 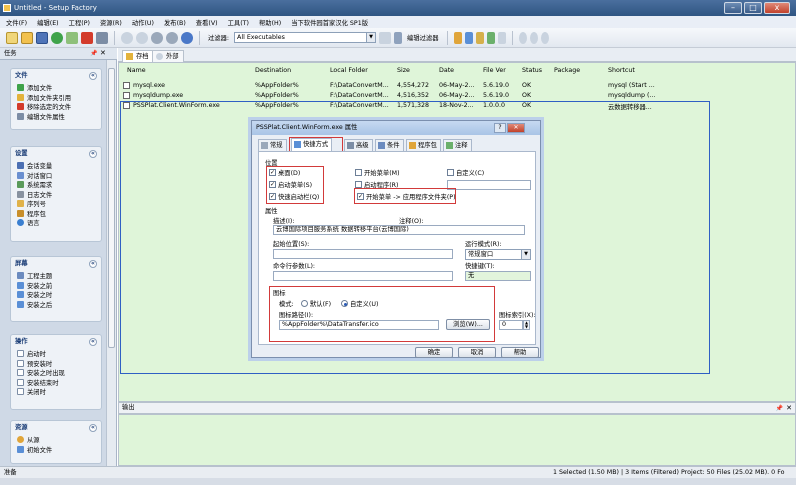 What do you see at coordinates (175, 22) in the screenshot?
I see `menu-publish: 发布(B)` at bounding box center [175, 22].